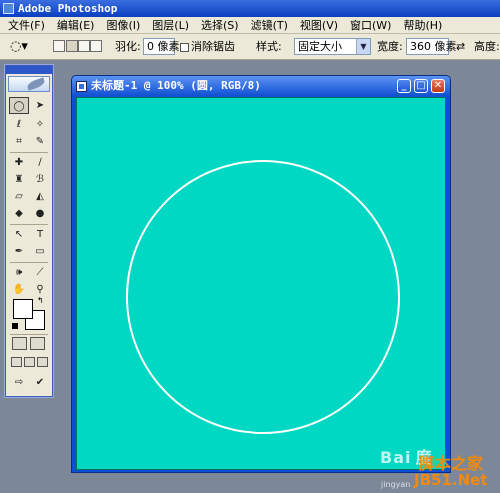  I want to click on minimize-button: _, so click(404, 86).